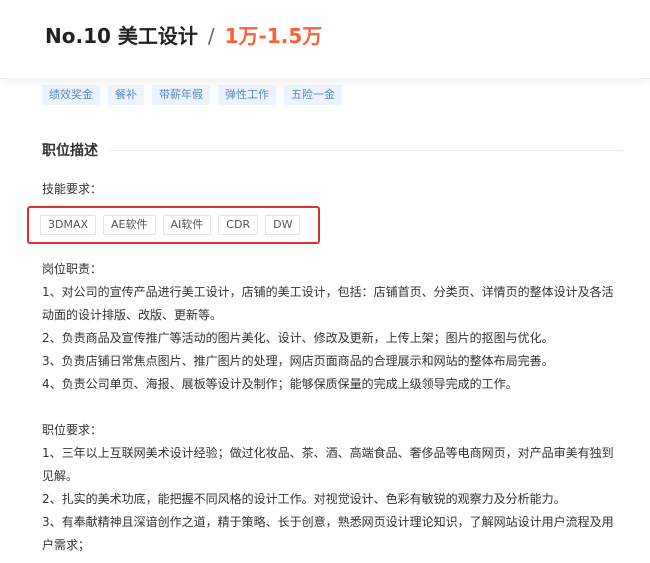 This screenshot has height=563, width=650. Describe the element at coordinates (72, 269) in the screenshot. I see `duties-title: 岗位职责：` at that location.